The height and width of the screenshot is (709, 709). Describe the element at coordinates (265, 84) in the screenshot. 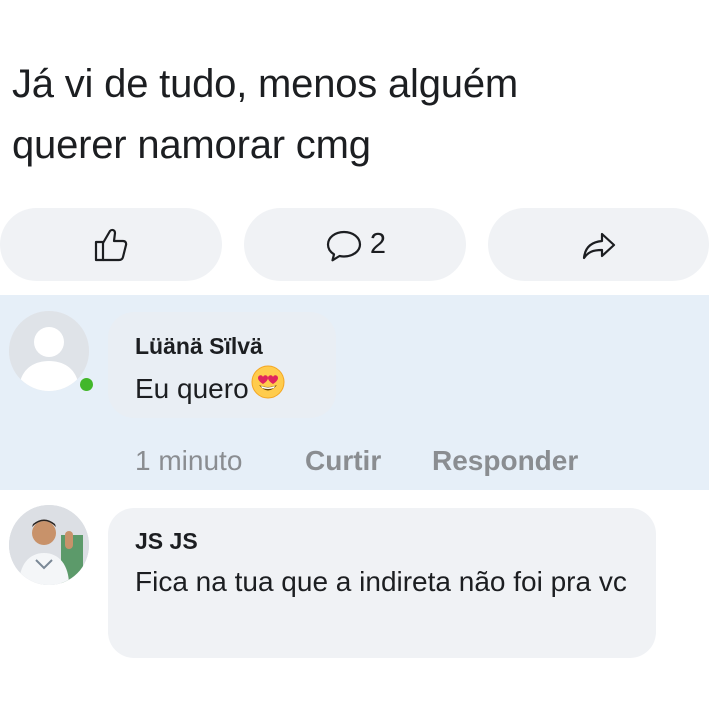

I see `post-text-line-1: Já vi de tudo, menos alguém` at that location.